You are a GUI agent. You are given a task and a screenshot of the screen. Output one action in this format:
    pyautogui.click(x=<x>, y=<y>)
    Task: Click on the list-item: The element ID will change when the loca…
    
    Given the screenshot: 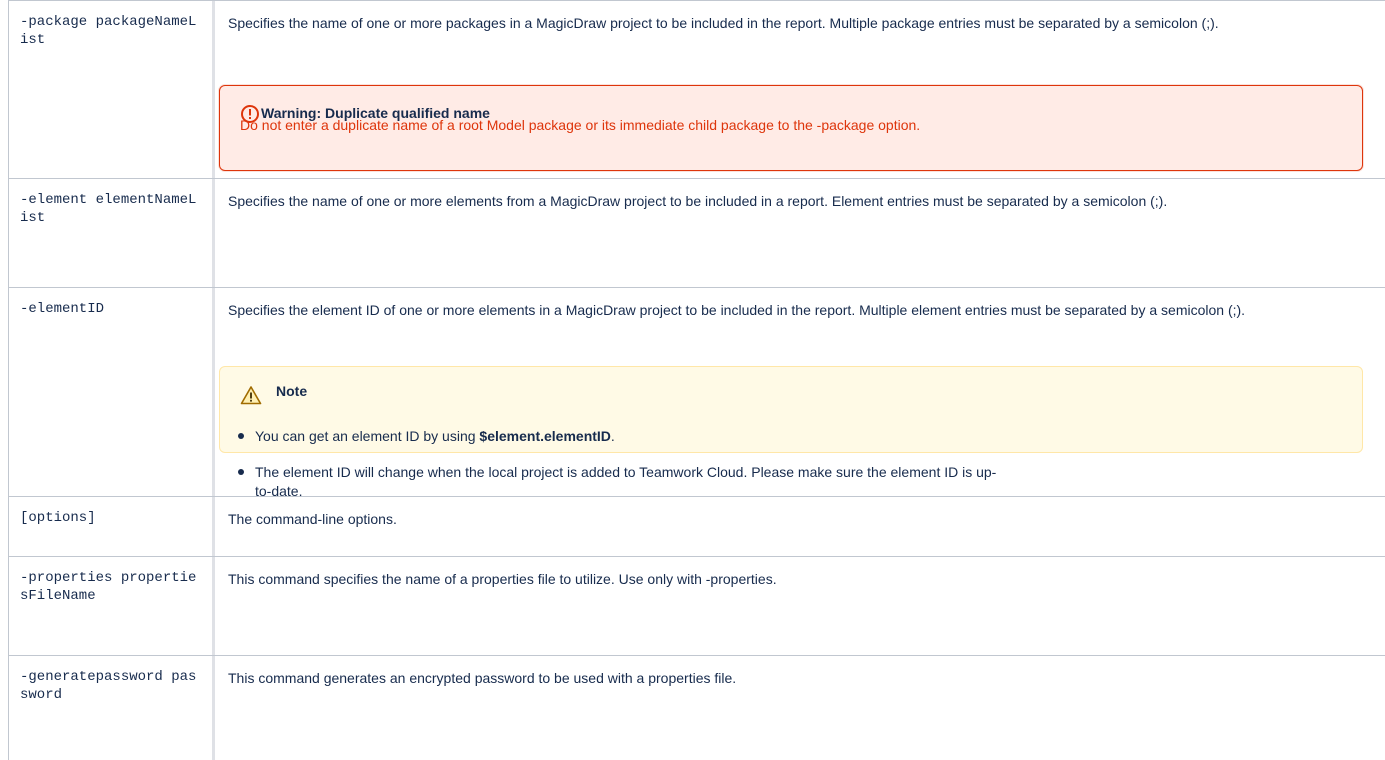 What is the action you would take?
    pyautogui.click(x=790, y=472)
    